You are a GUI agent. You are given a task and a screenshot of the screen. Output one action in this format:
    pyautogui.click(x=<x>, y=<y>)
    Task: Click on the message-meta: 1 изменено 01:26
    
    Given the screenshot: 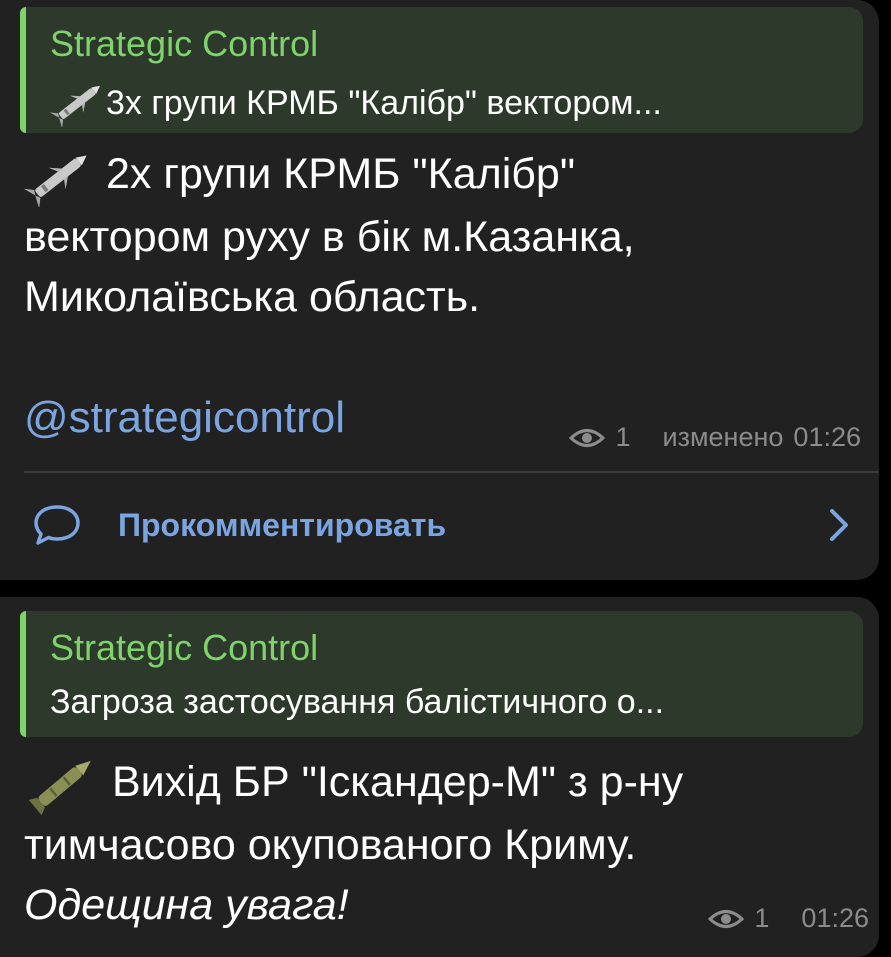 What is the action you would take?
    pyautogui.click(x=715, y=437)
    